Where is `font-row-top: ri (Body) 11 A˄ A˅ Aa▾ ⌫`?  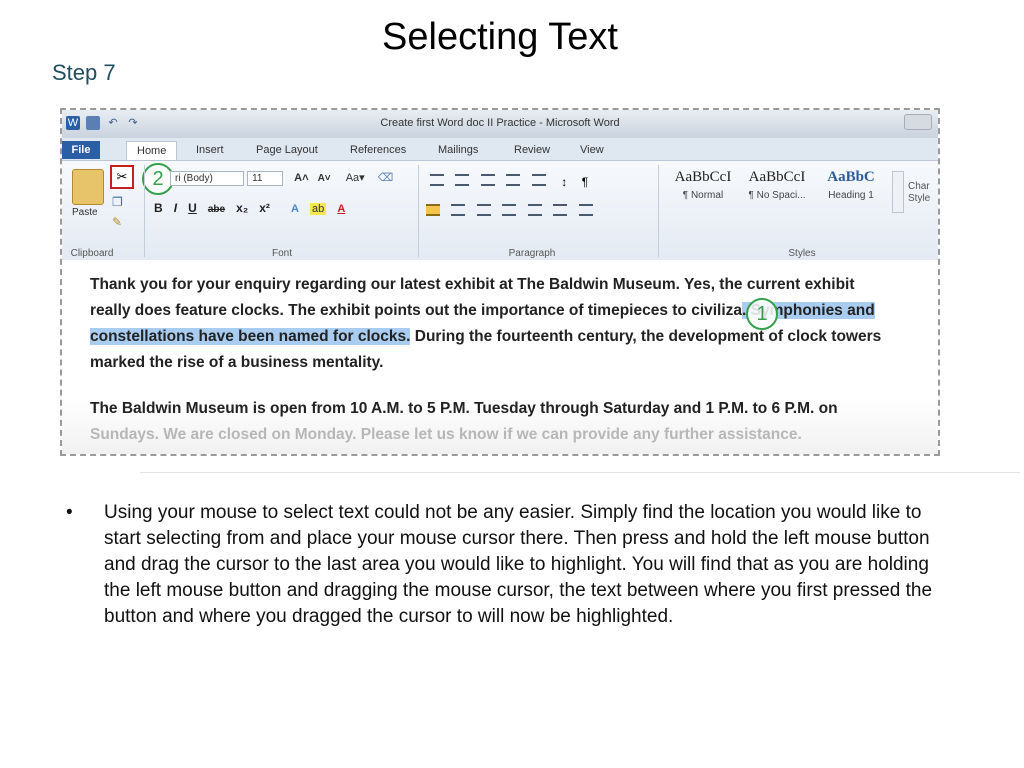 font-row-top: ri (Body) 11 A˄ A˅ Aa▾ ⌫ is located at coordinates (281, 178).